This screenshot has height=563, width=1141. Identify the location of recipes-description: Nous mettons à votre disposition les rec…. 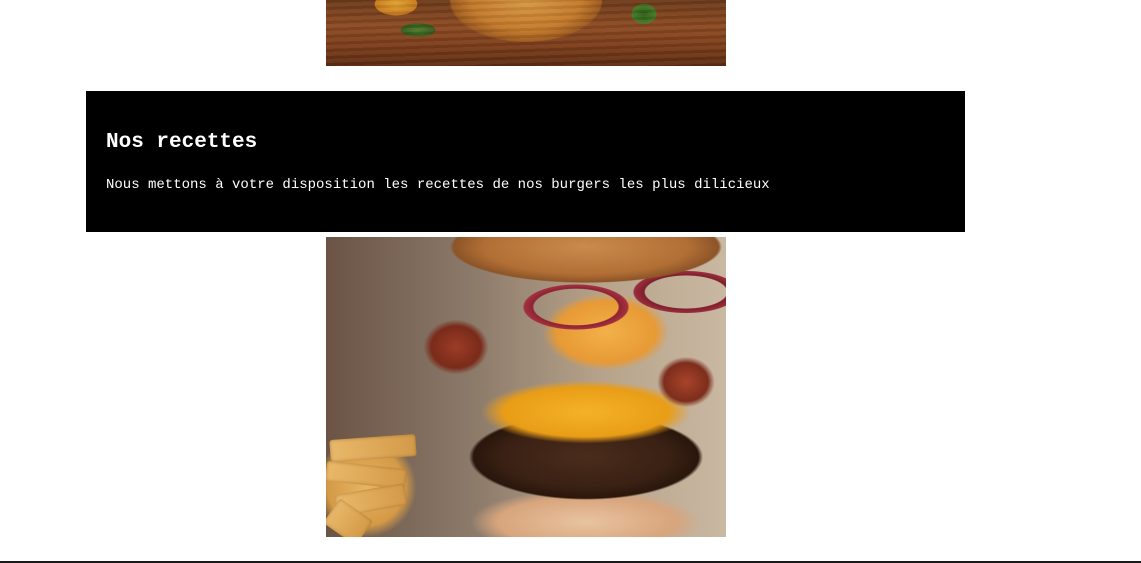
(438, 185).